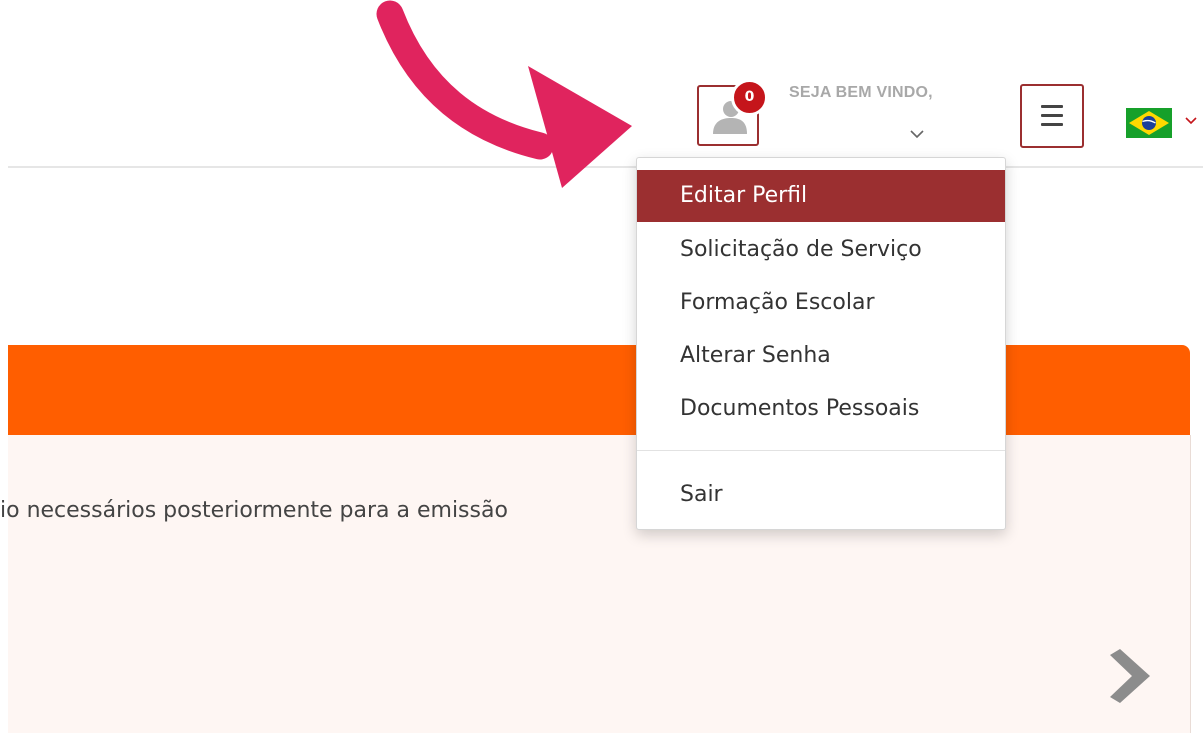 This screenshot has width=1203, height=733. Describe the element at coordinates (504, 94) in the screenshot. I see `annotation-arrow-icon` at that location.